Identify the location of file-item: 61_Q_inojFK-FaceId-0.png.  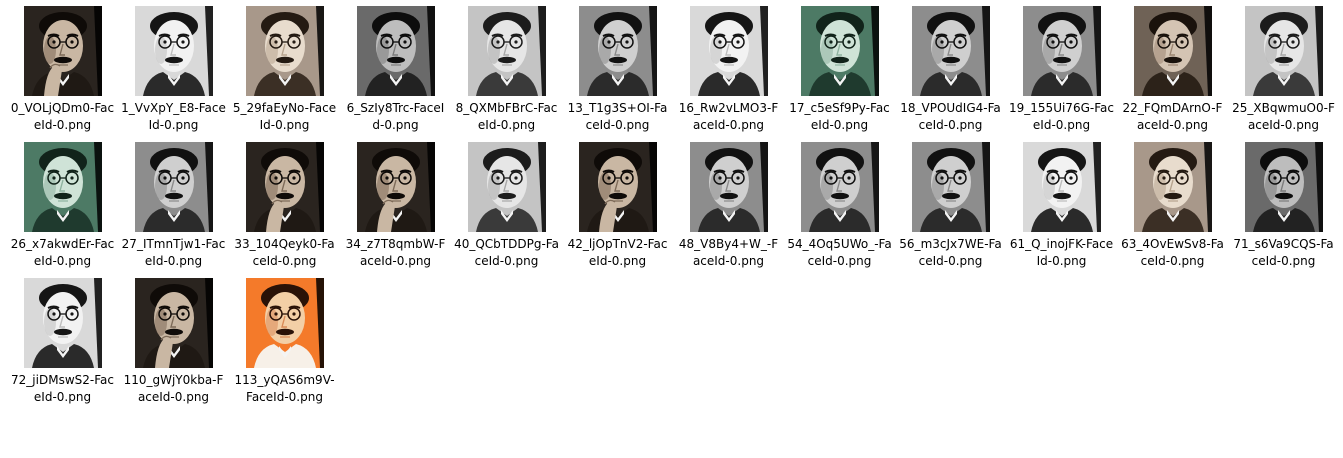
(1061, 208).